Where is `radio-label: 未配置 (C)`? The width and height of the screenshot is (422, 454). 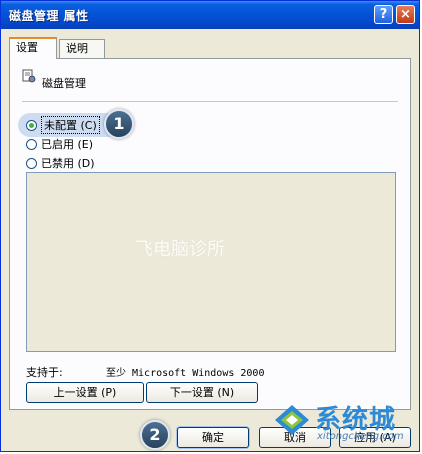
radio-label: 未配置 (C) is located at coordinates (70, 125).